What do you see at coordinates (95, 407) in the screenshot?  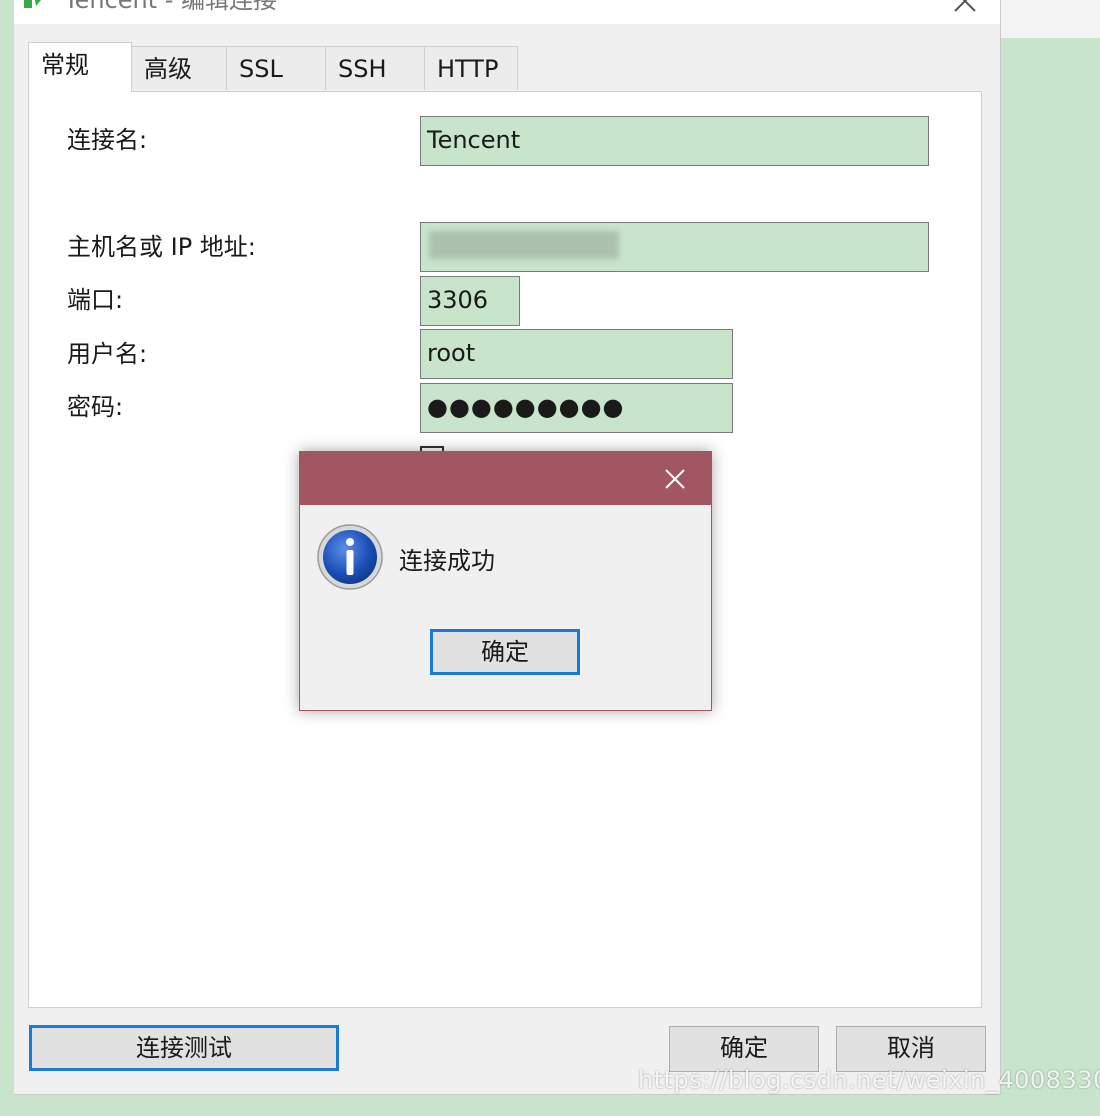 I see `password-label: 密码:` at bounding box center [95, 407].